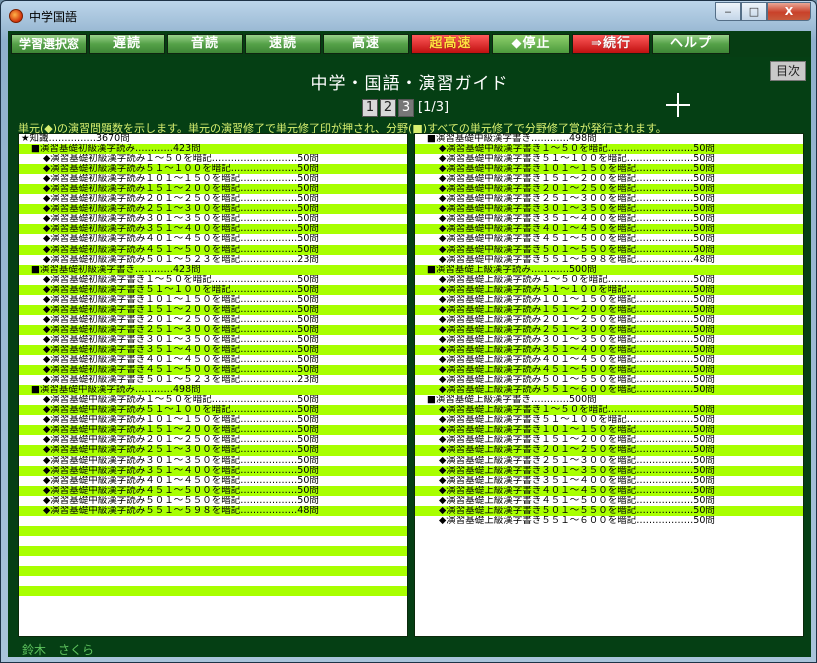  I want to click on list-item: ◆演習基礎初級漢字書き１～５０を暗記………………………50問, so click(213, 280).